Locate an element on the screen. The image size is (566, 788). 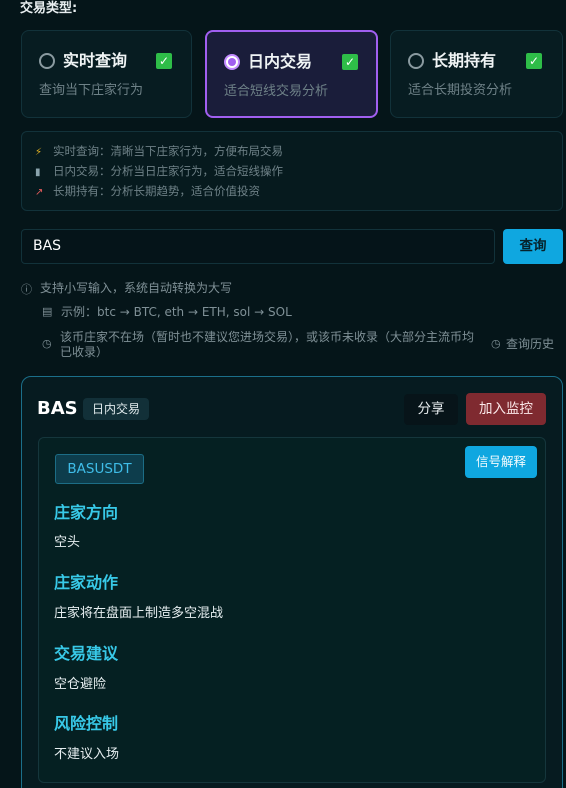
mode-info-line: ↗ 长期持有：分析长期趋势，适合价值投资 is located at coordinates (147, 192).